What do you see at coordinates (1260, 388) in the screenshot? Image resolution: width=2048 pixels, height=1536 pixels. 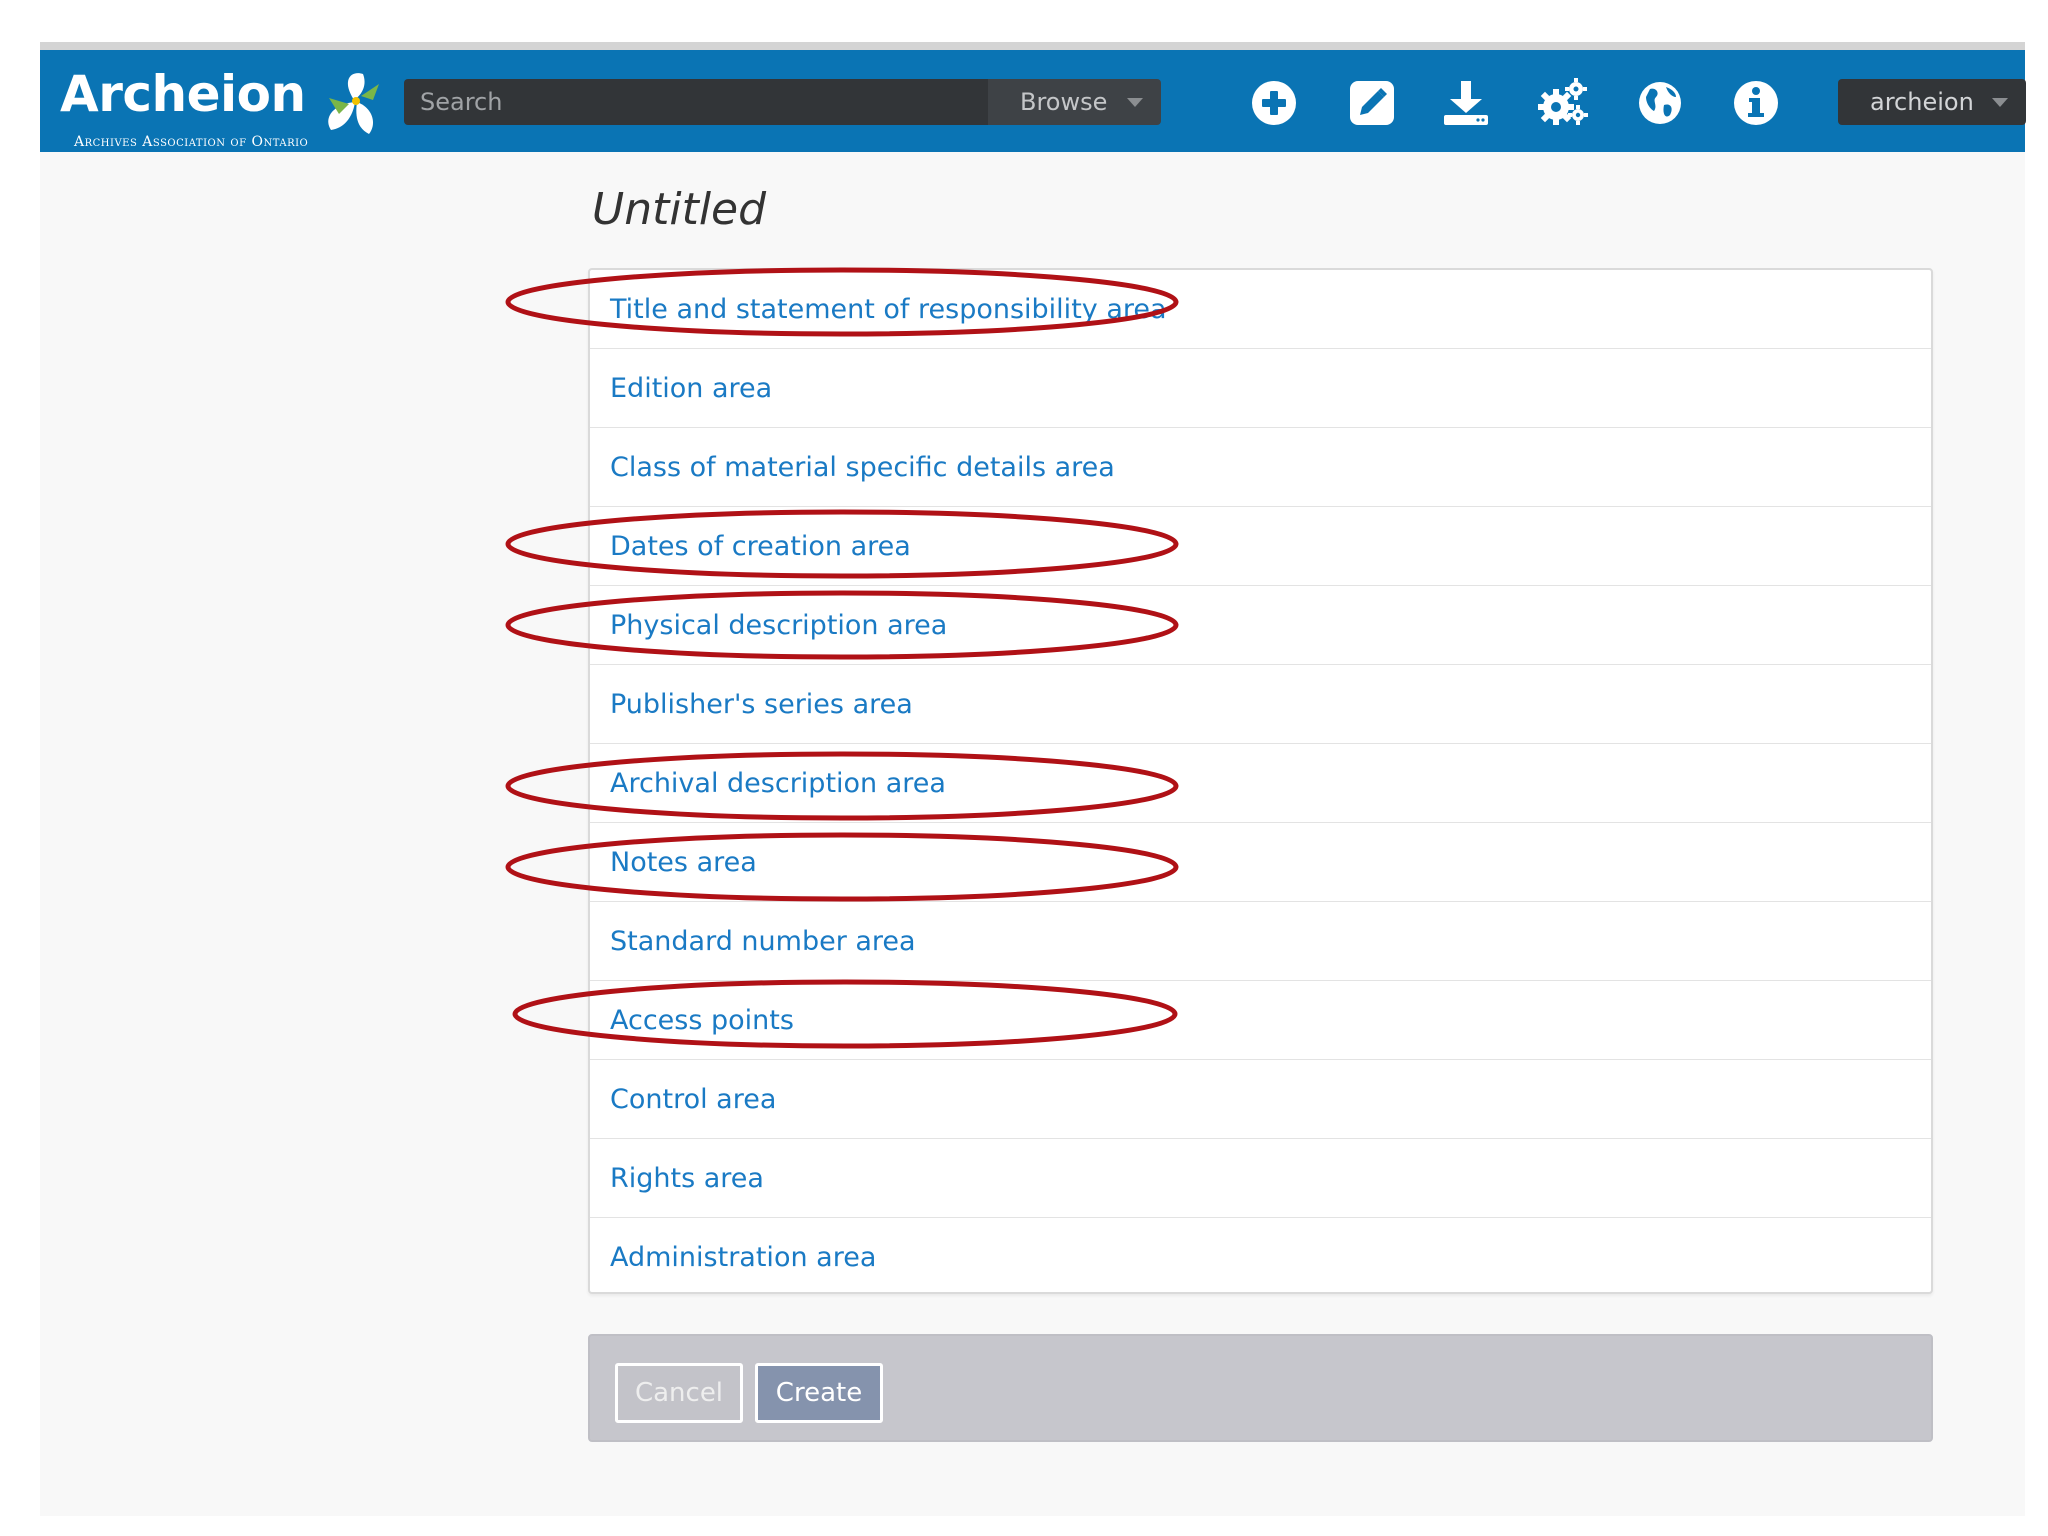 I see `section-edition: Edition area` at bounding box center [1260, 388].